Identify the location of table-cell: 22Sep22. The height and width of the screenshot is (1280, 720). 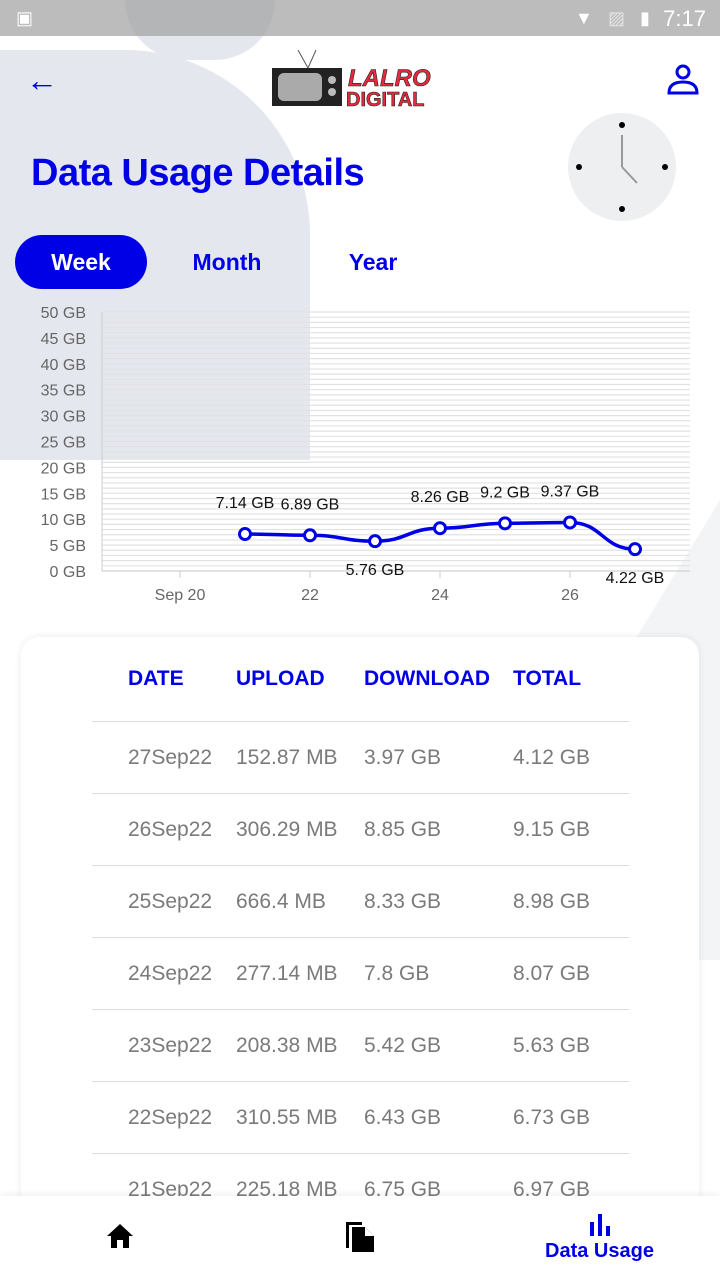
(170, 1117).